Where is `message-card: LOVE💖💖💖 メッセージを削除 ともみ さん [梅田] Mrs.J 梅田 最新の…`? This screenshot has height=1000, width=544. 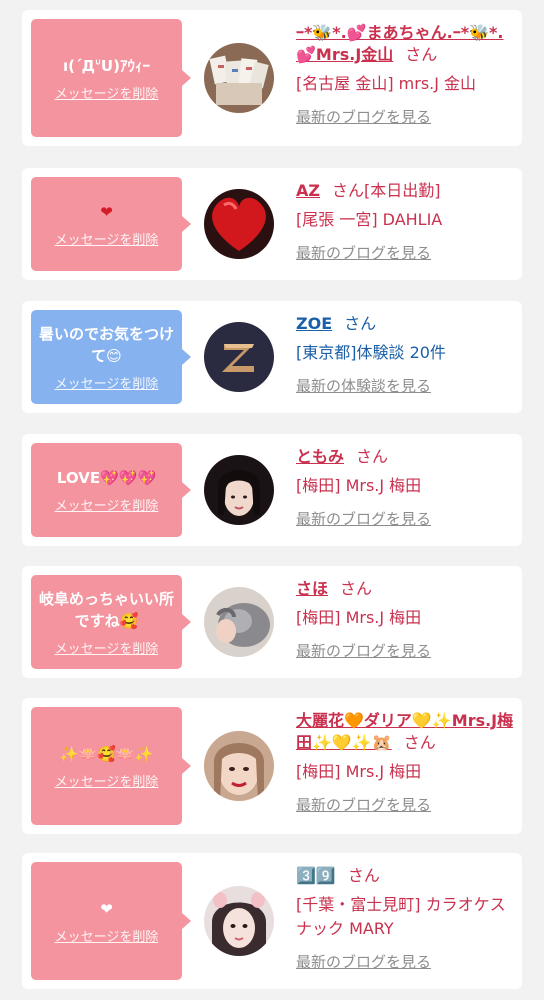 message-card: LOVE💖💖💖 メッセージを削除 ともみ さん [梅田] Mrs.J 梅田 最新の… is located at coordinates (272, 490).